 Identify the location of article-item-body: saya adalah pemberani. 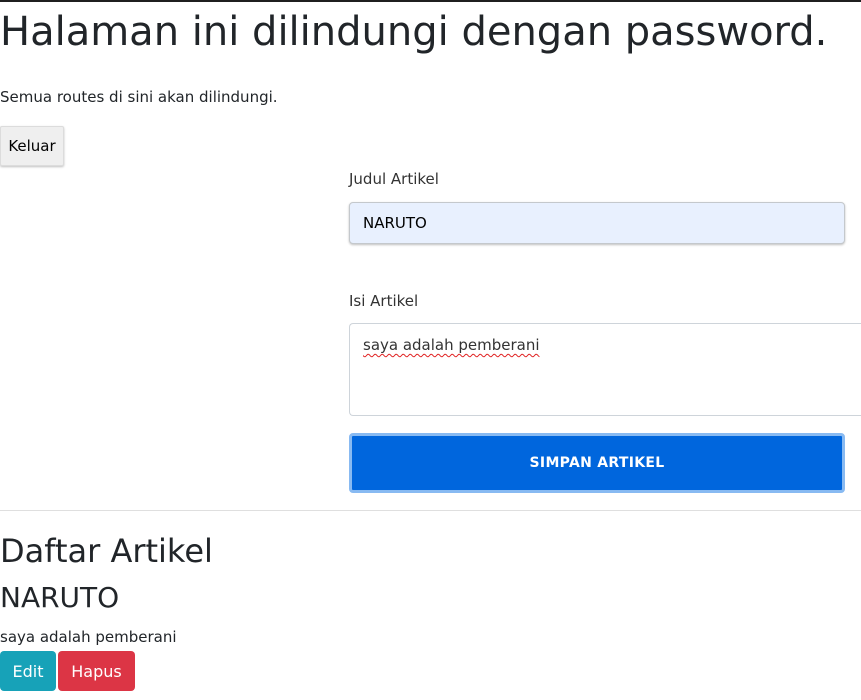
(88, 637).